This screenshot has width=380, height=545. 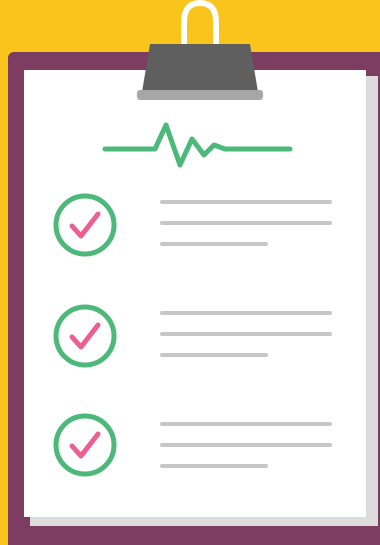 What do you see at coordinates (200, 50) in the screenshot?
I see `binder-clip-icon` at bounding box center [200, 50].